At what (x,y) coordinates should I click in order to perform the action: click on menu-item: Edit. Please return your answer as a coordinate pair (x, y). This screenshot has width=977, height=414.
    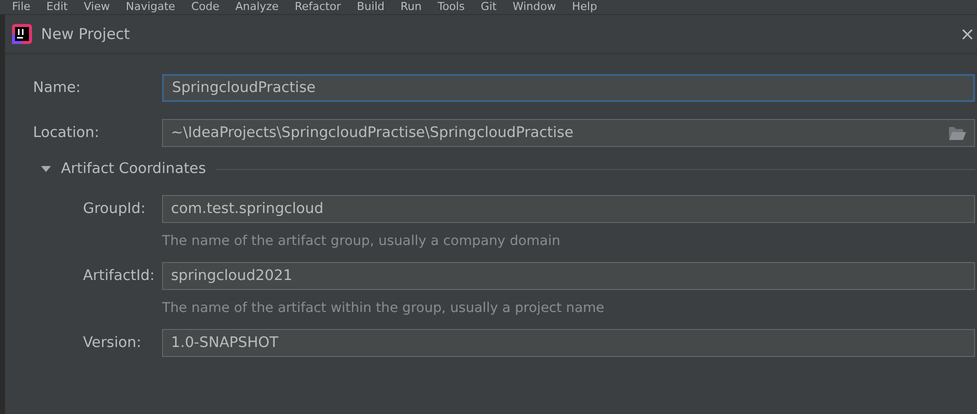
    Looking at the image, I should click on (57, 7).